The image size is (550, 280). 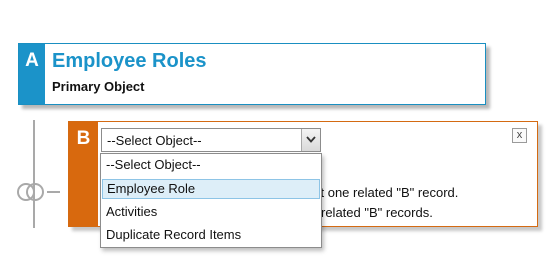 I want to click on chevron-down-icon, so click(x=310, y=140).